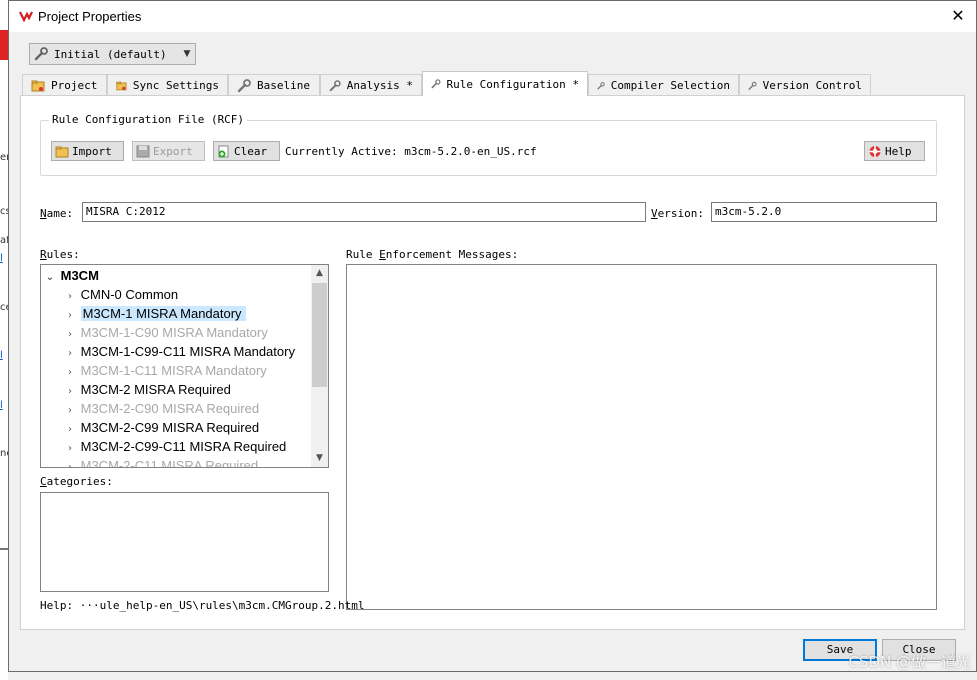  Describe the element at coordinates (319, 335) in the screenshot. I see `scroll-thumb` at that location.